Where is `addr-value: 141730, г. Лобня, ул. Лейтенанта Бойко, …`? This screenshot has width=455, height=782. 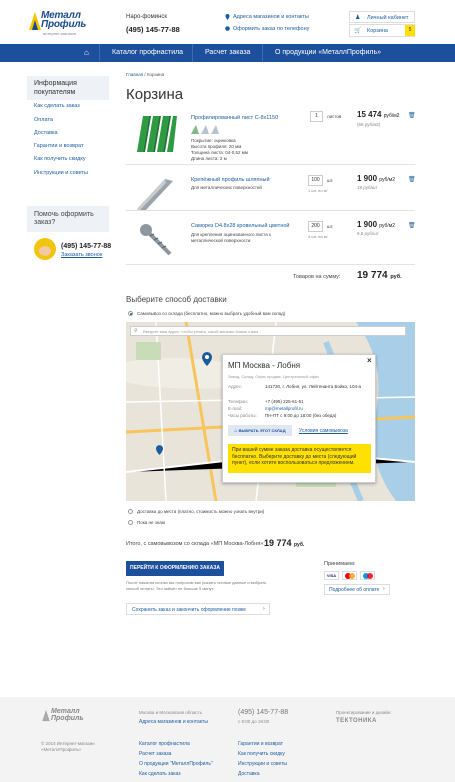 addr-value: 141730, г. Лобня, ул. Лейтенанта Бойко, … is located at coordinates (313, 386).